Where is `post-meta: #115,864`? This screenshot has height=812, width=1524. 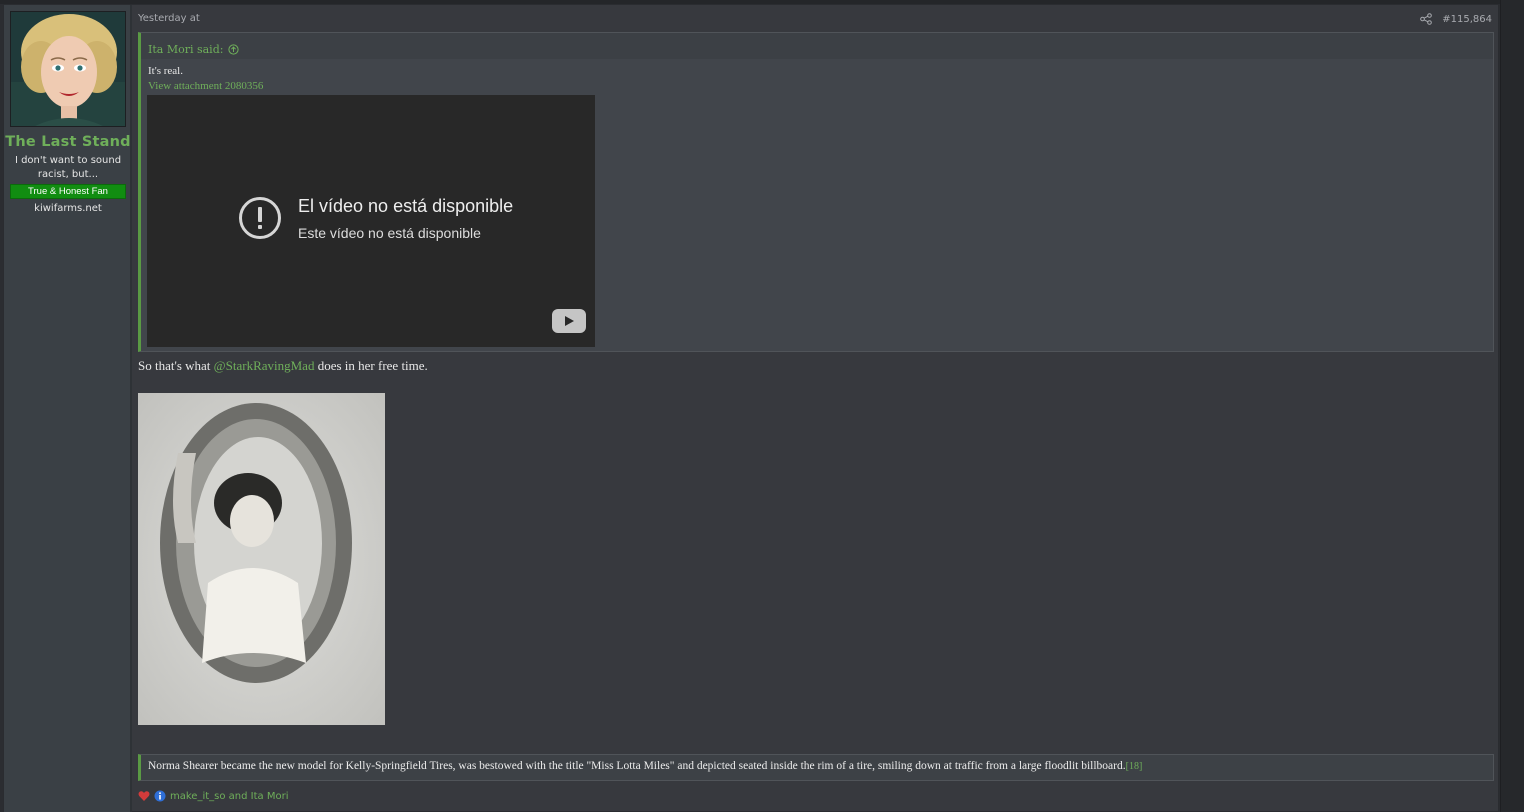
post-meta: #115,864 is located at coordinates (1456, 19).